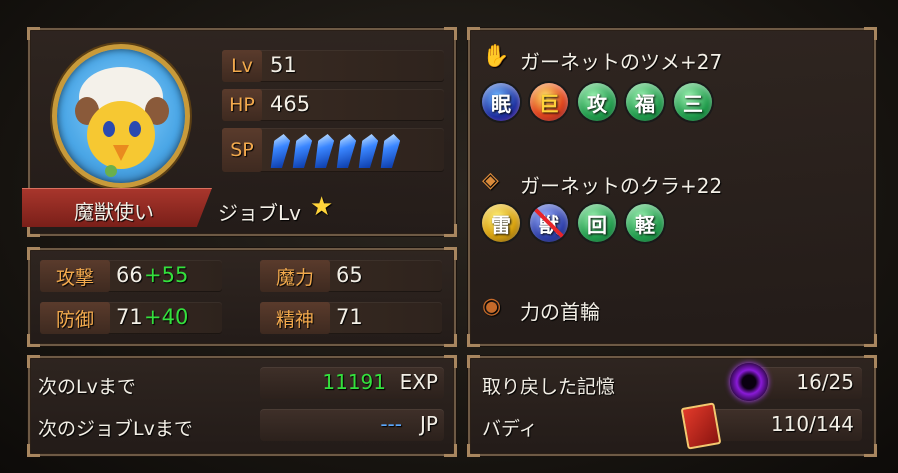 This screenshot has height=473, width=898. I want to click on magic-row: 魔力 65, so click(351, 276).